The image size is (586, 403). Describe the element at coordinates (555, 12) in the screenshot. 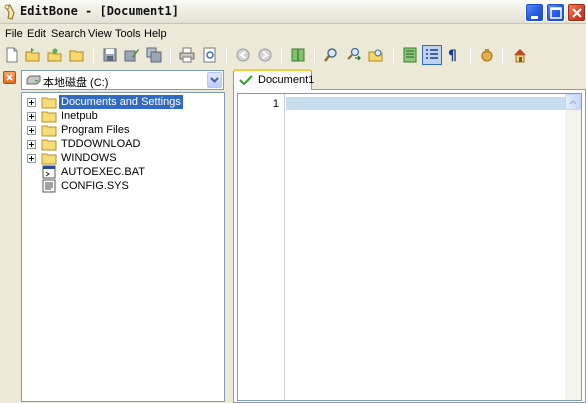

I see `maximize-button` at that location.